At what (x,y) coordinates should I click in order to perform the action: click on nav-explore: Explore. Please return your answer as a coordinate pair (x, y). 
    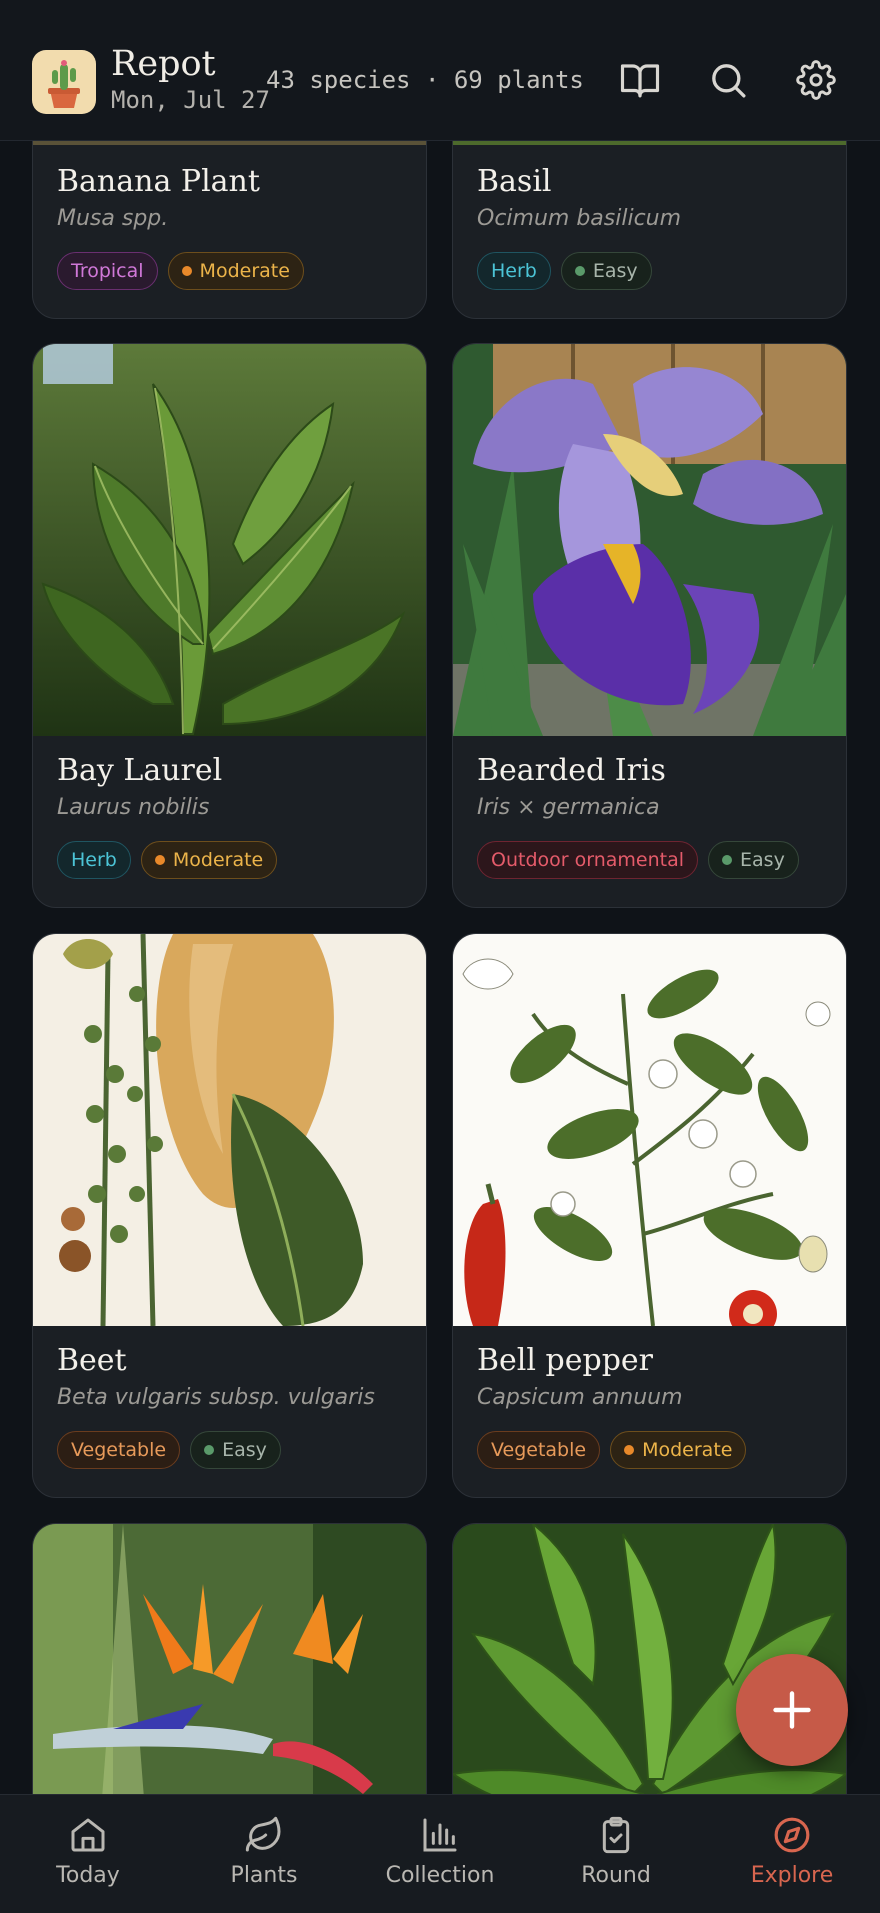
    Looking at the image, I should click on (792, 1854).